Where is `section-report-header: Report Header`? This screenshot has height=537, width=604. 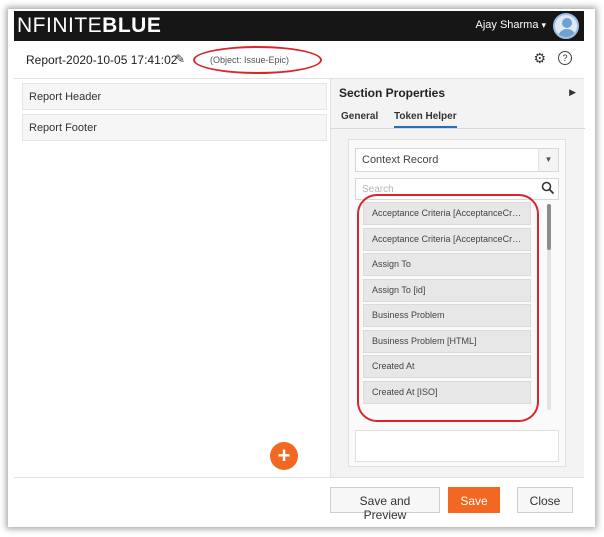 section-report-header: Report Header is located at coordinates (174, 96).